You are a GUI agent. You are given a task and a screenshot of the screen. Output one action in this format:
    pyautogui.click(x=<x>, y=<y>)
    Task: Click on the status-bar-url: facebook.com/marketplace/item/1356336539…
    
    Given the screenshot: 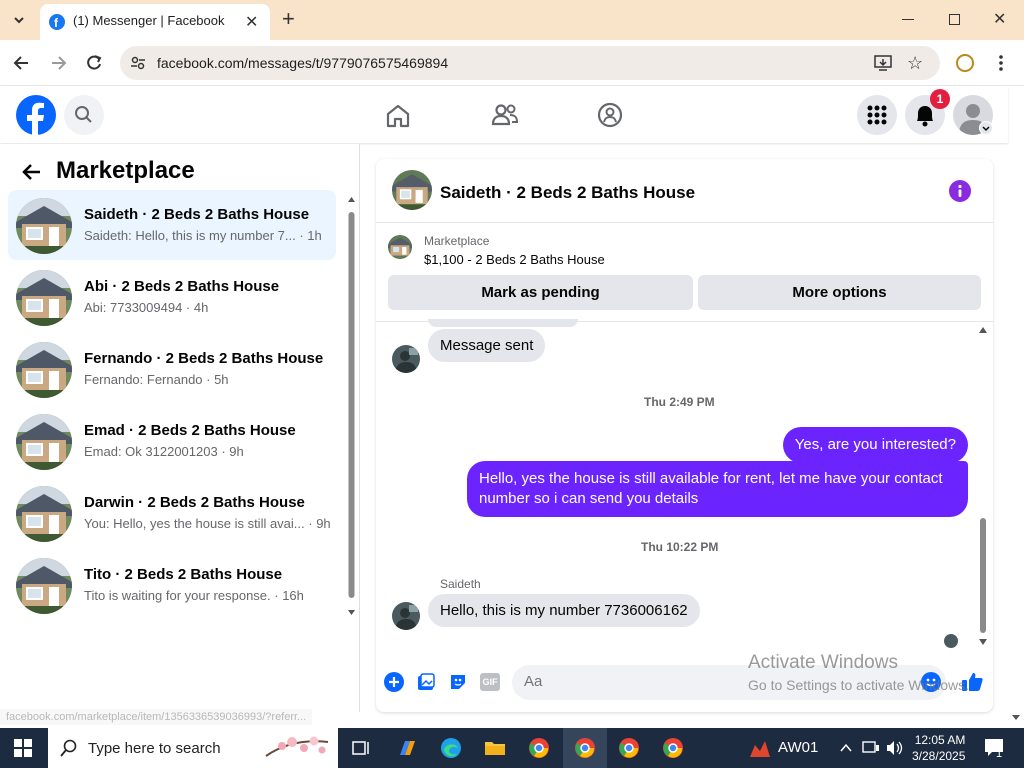 What is the action you would take?
    pyautogui.click(x=156, y=717)
    